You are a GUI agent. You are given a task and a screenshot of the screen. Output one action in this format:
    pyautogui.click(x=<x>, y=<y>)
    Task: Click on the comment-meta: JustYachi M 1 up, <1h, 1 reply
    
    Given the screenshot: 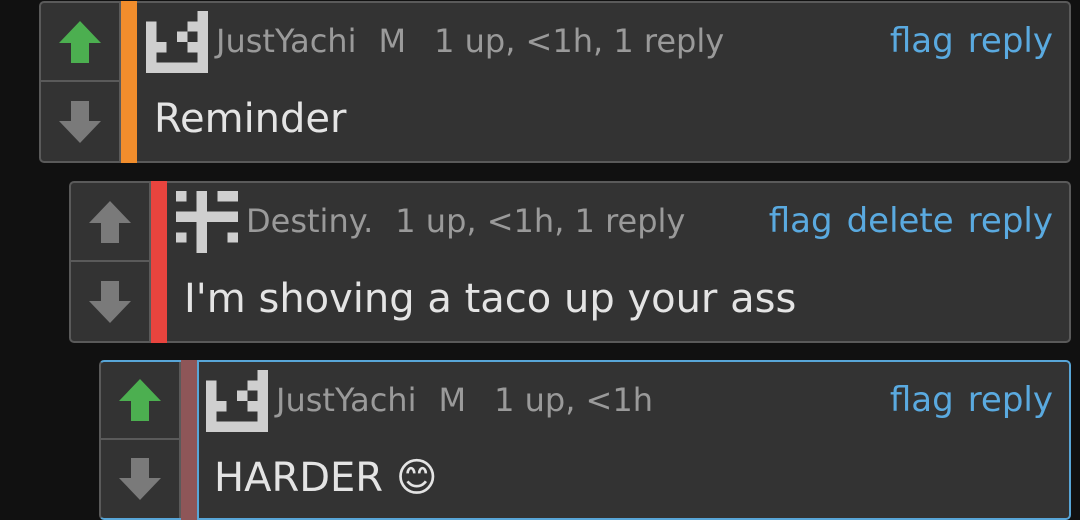 What is the action you would take?
    pyautogui.click(x=470, y=41)
    